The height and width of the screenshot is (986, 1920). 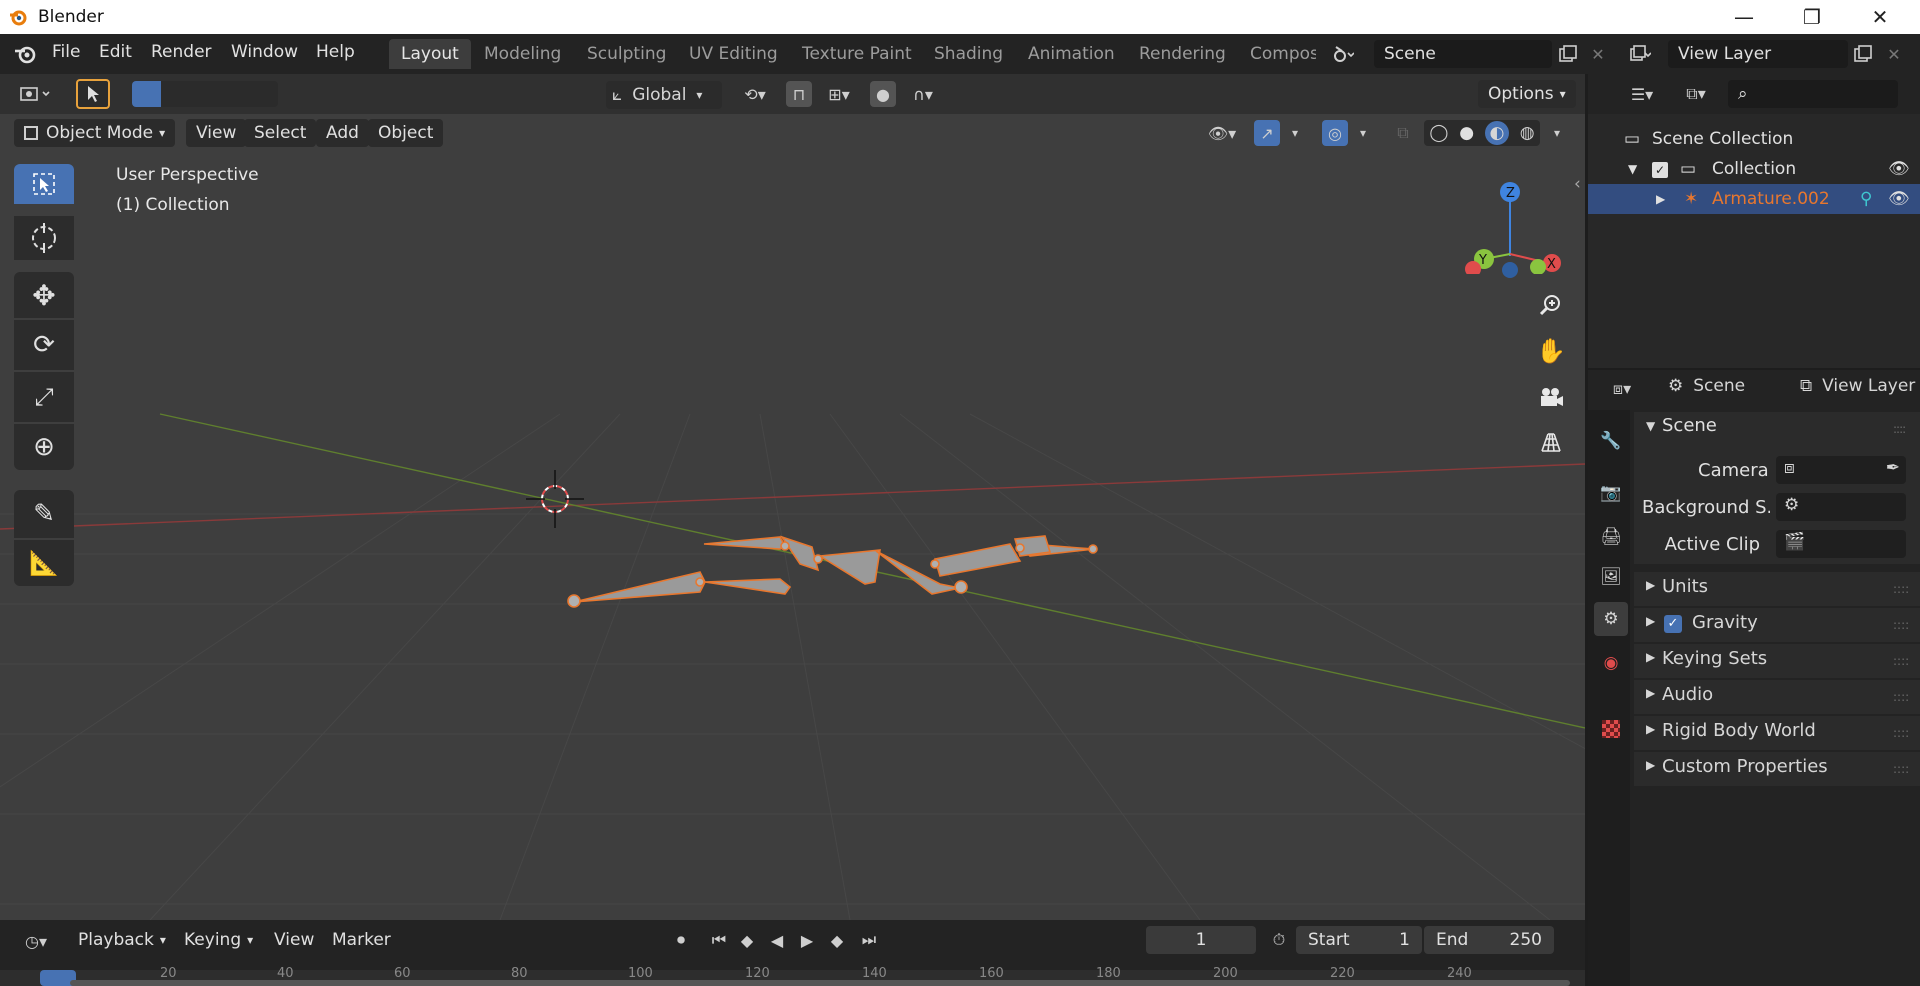 I want to click on keying-sets-panel: ▶ Keying Sets ::::, so click(x=1777, y=661).